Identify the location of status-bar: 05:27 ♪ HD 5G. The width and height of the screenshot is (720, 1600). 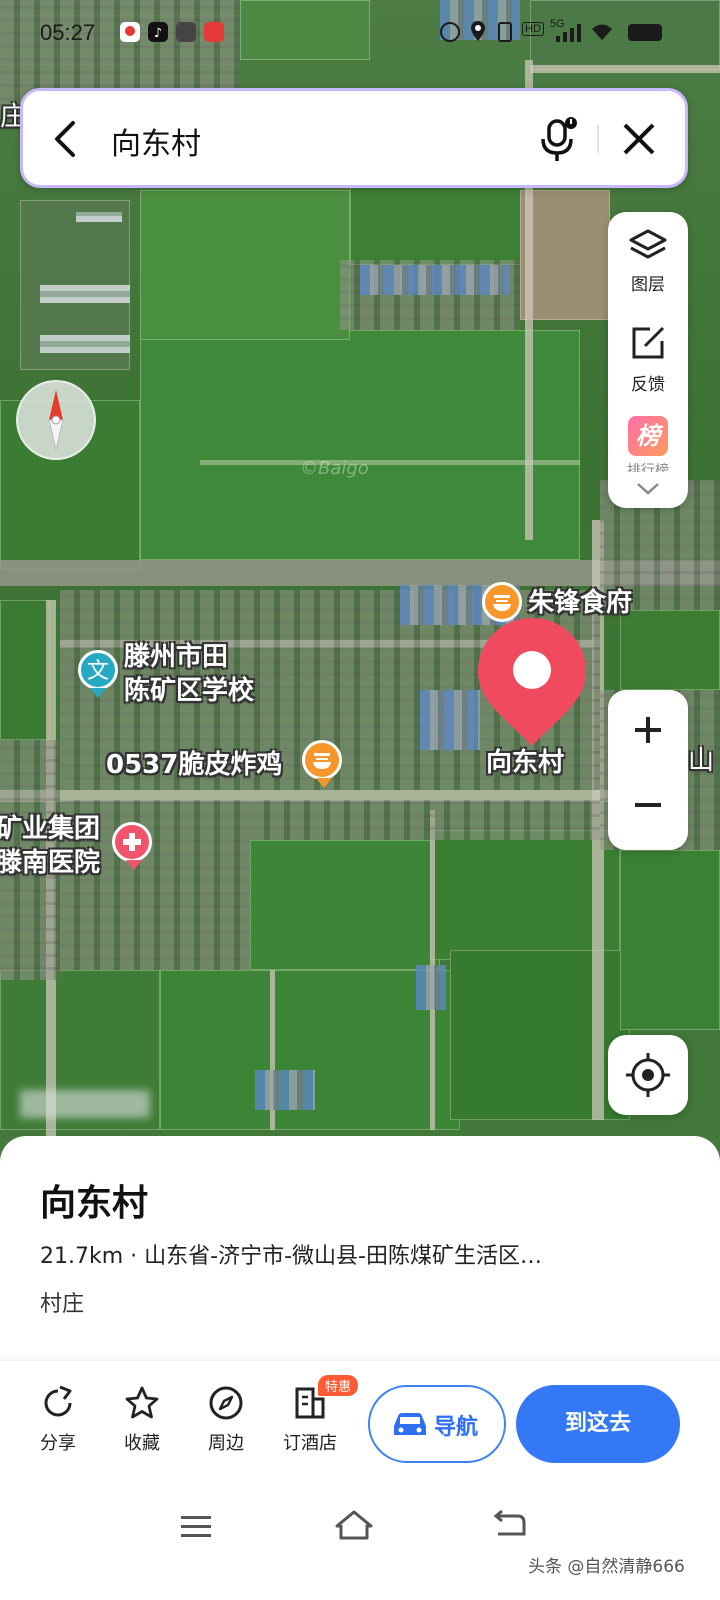
(360, 32).